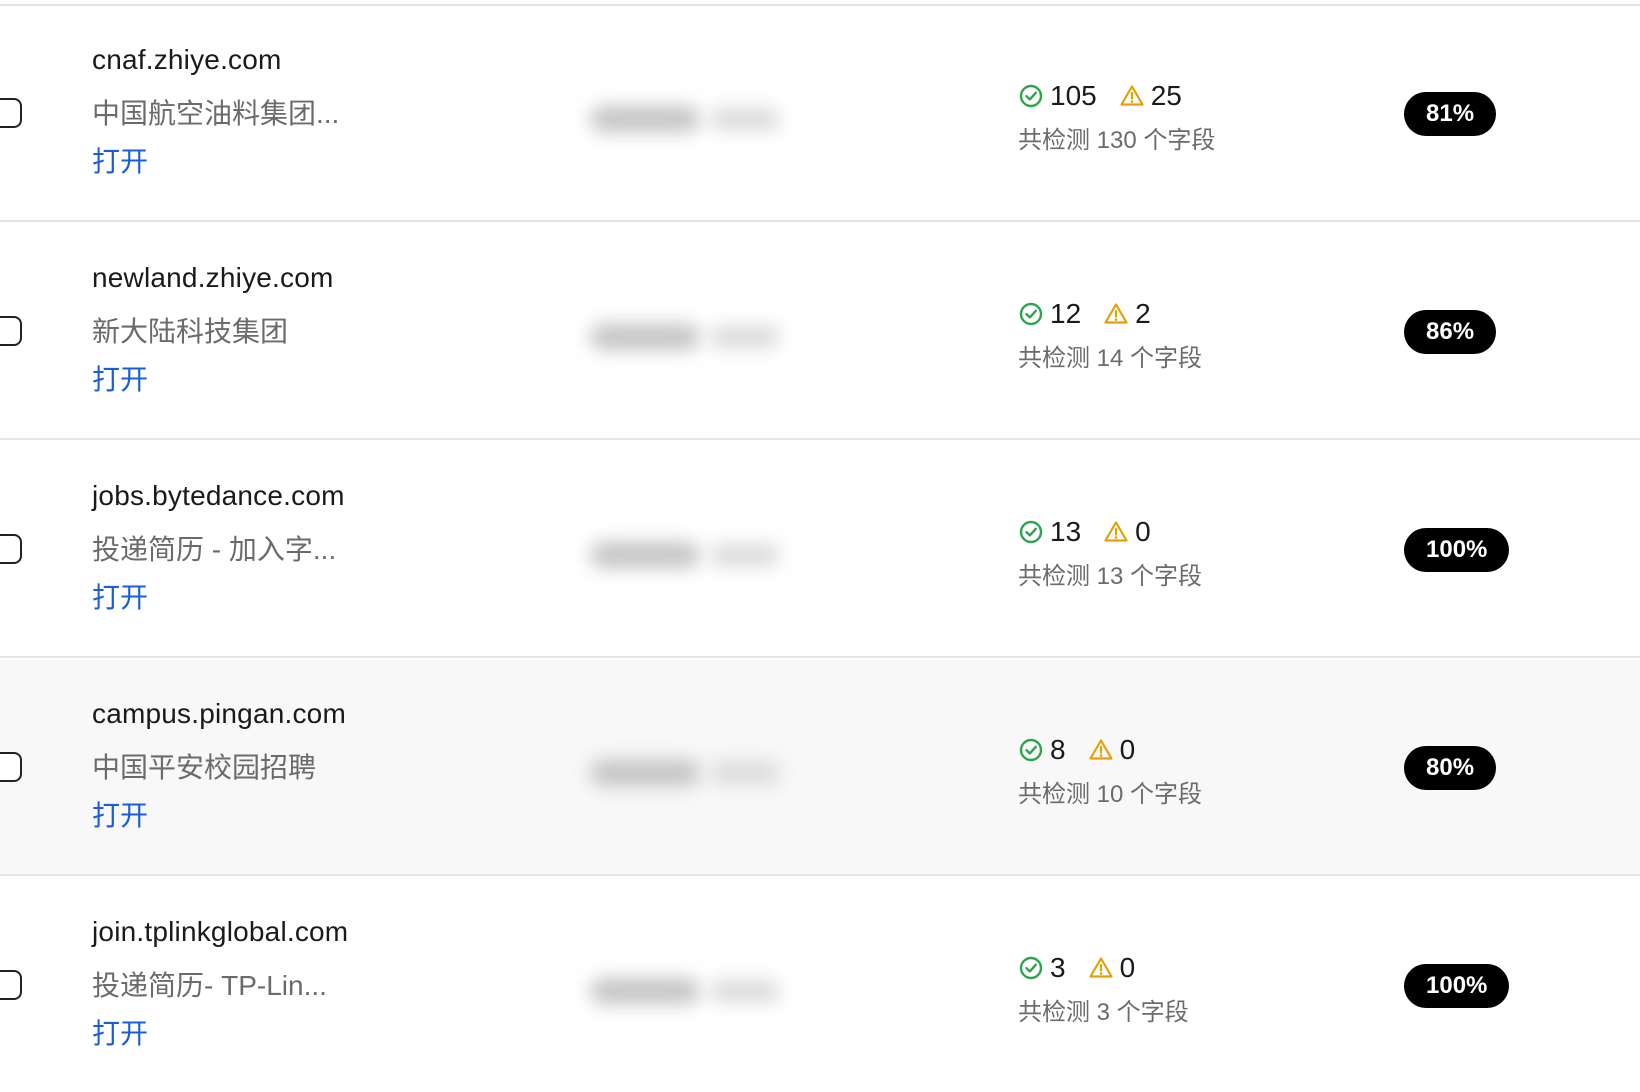 This screenshot has height=1092, width=1640. Describe the element at coordinates (1076, 968) in the screenshot. I see `field-stats: 3 0` at that location.